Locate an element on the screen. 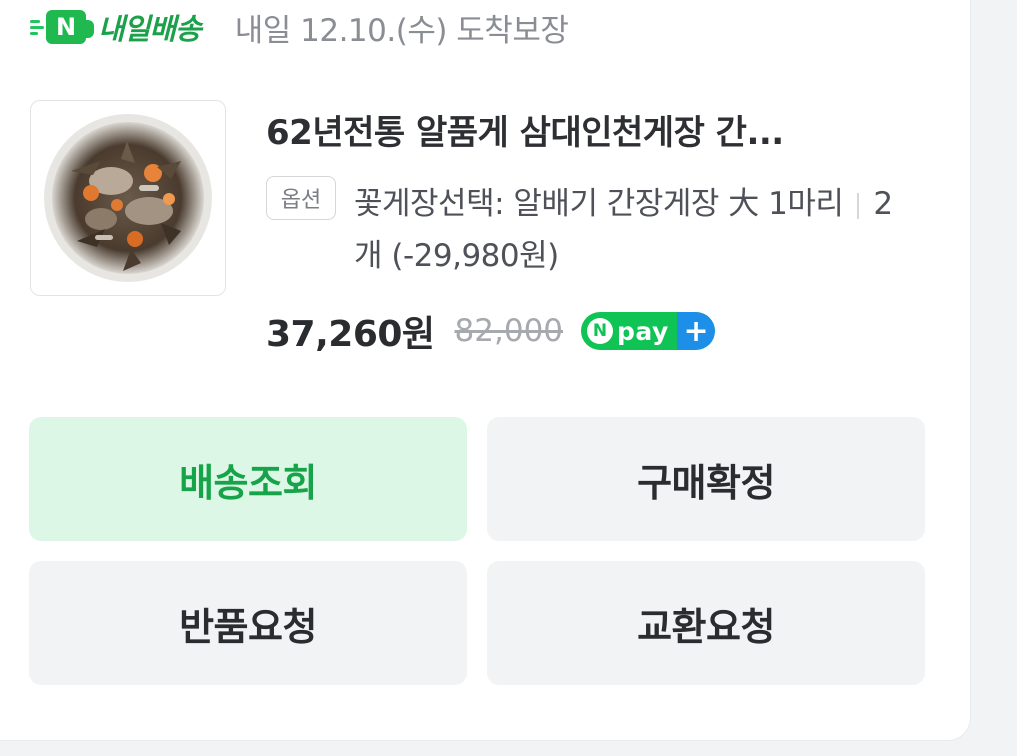  product-thumbnail is located at coordinates (128, 198).